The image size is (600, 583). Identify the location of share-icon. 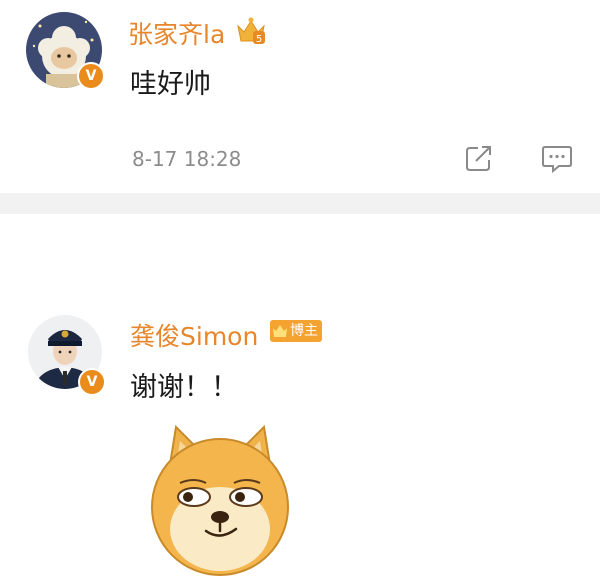
(479, 159).